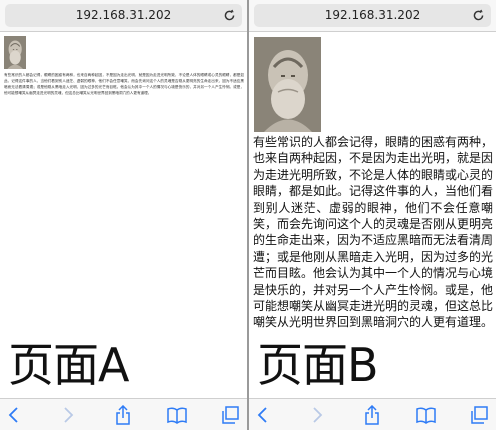 The image size is (496, 430). What do you see at coordinates (68, 365) in the screenshot?
I see `page-label: 页面A` at bounding box center [68, 365].